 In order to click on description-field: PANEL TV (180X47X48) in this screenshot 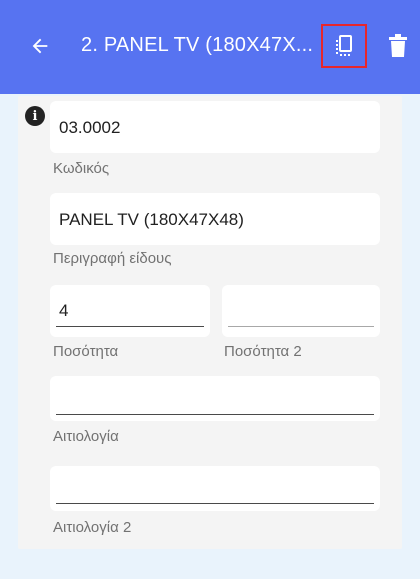, I will do `click(215, 219)`.